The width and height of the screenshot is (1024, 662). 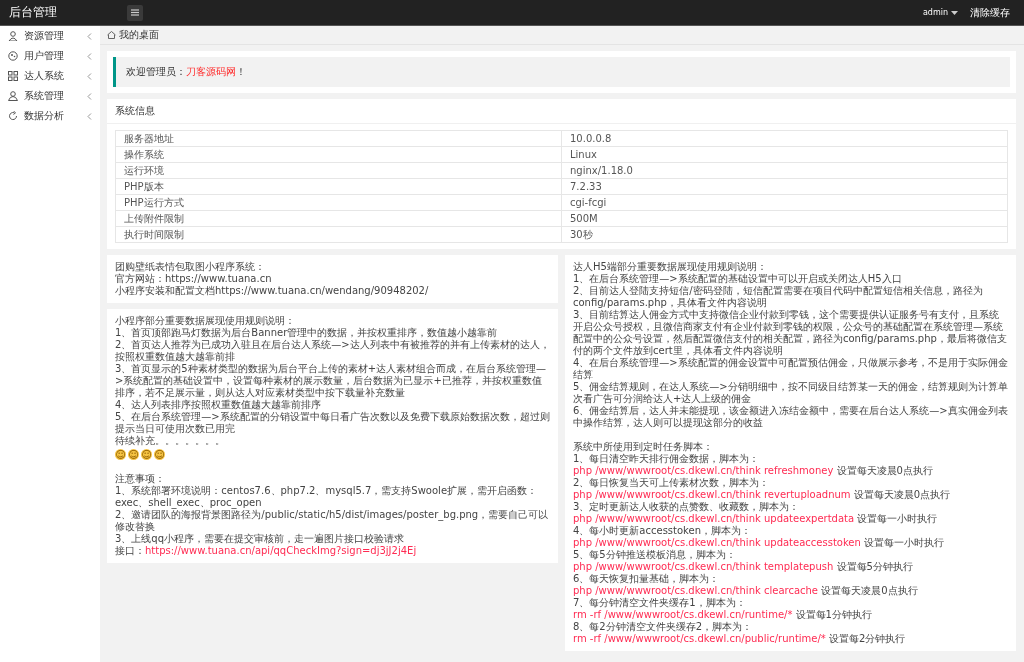 What do you see at coordinates (33, 12) in the screenshot?
I see `app-title: 后台管理` at bounding box center [33, 12].